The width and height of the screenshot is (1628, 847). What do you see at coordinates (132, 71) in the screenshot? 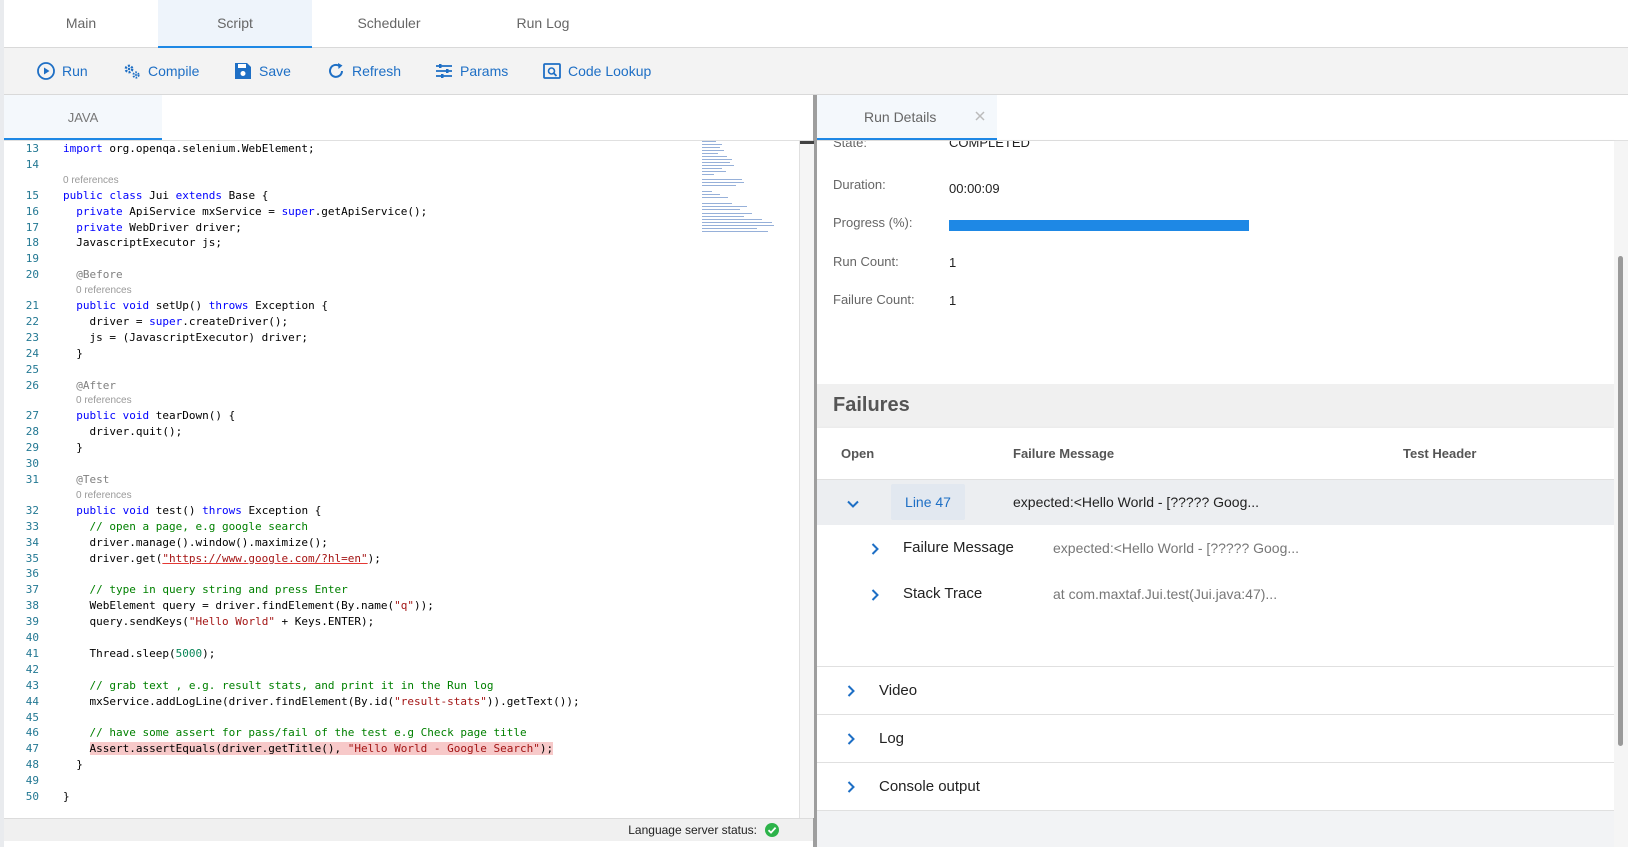
I see `gears-icon` at bounding box center [132, 71].